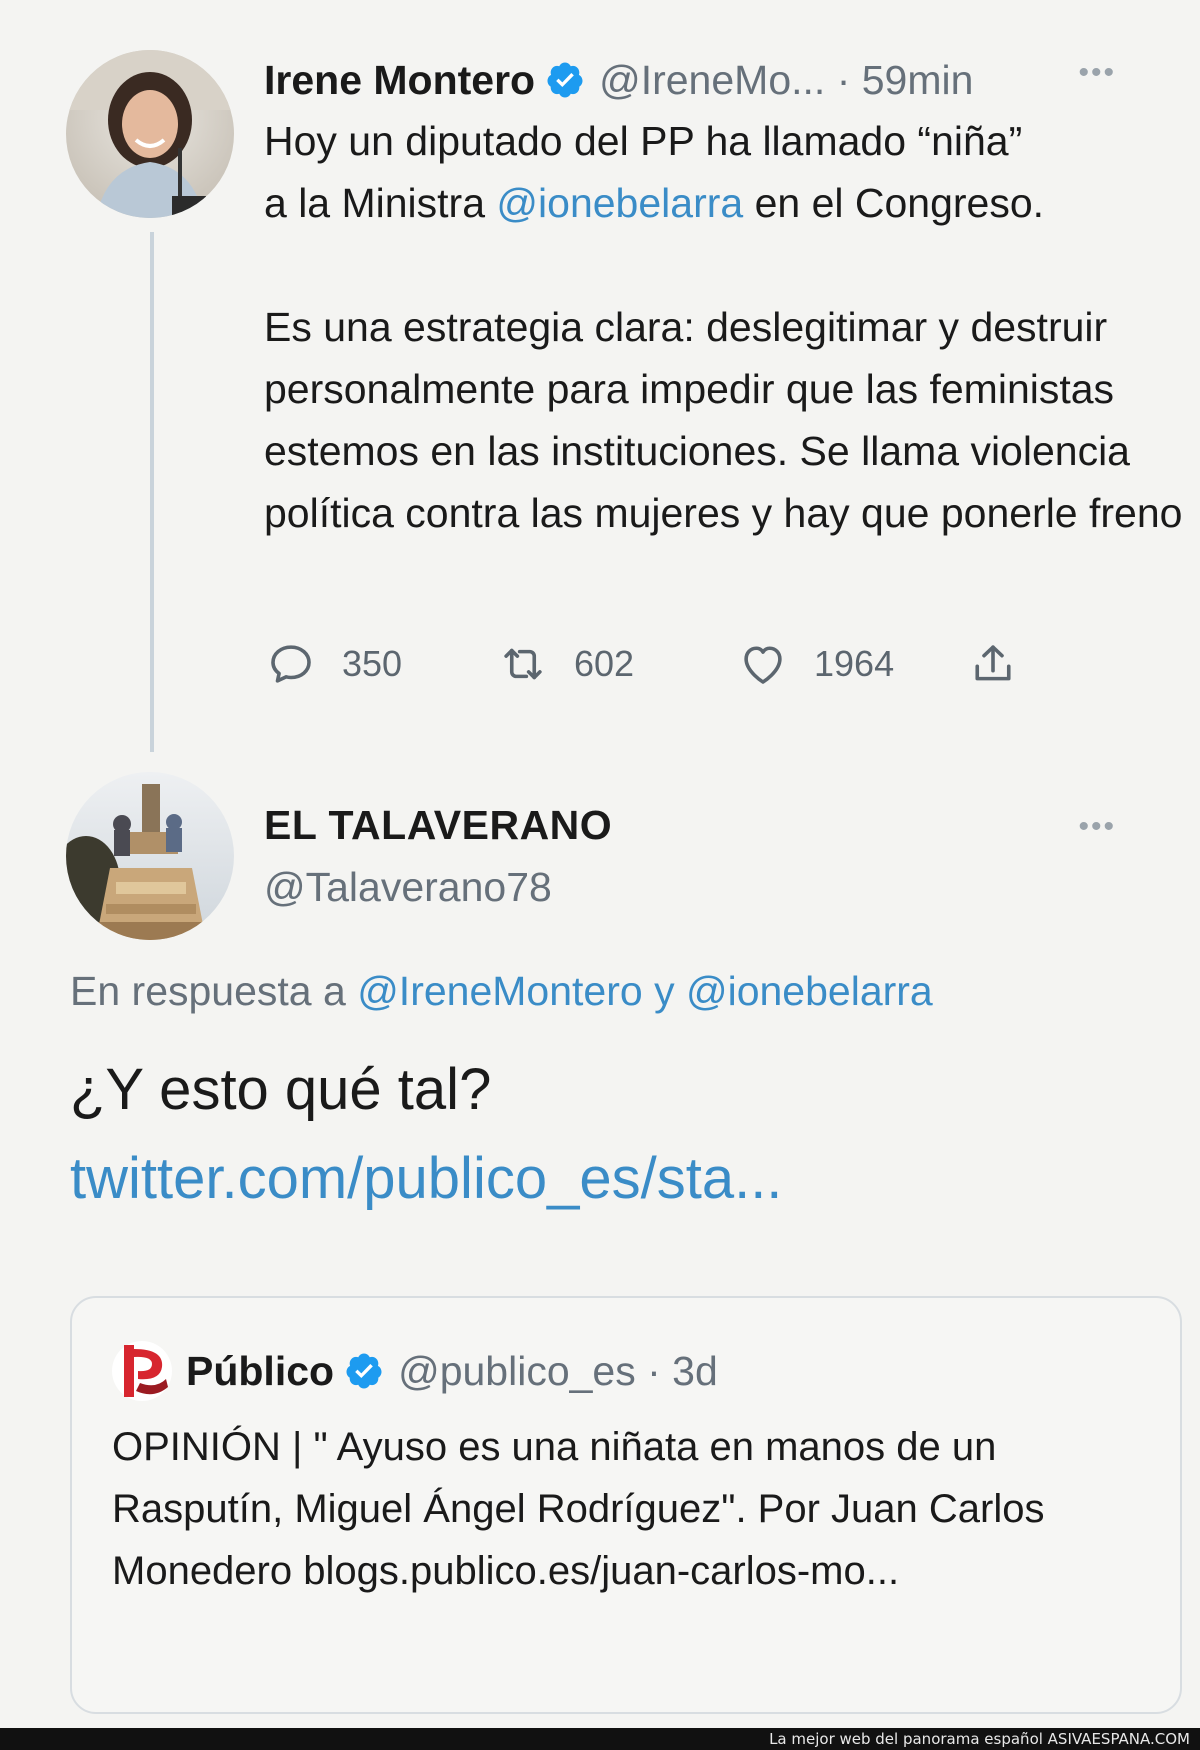 The height and width of the screenshot is (1750, 1200). I want to click on reply-button: 350, so click(380, 664).